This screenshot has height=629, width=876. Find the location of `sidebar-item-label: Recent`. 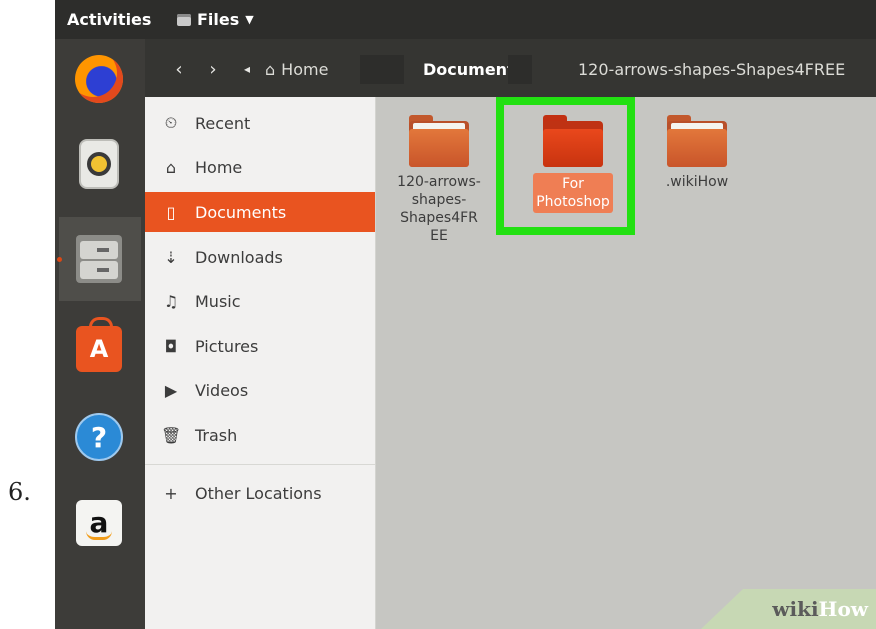

sidebar-item-label: Recent is located at coordinates (223, 123).